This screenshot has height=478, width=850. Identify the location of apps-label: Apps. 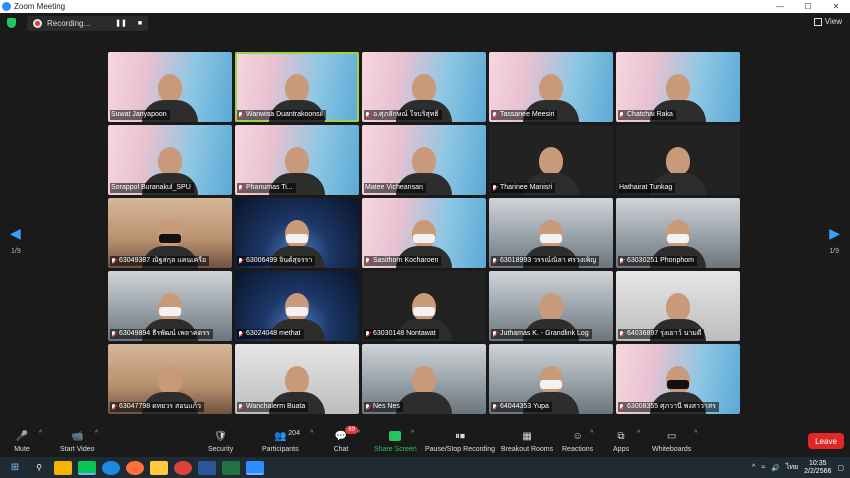
(621, 449).